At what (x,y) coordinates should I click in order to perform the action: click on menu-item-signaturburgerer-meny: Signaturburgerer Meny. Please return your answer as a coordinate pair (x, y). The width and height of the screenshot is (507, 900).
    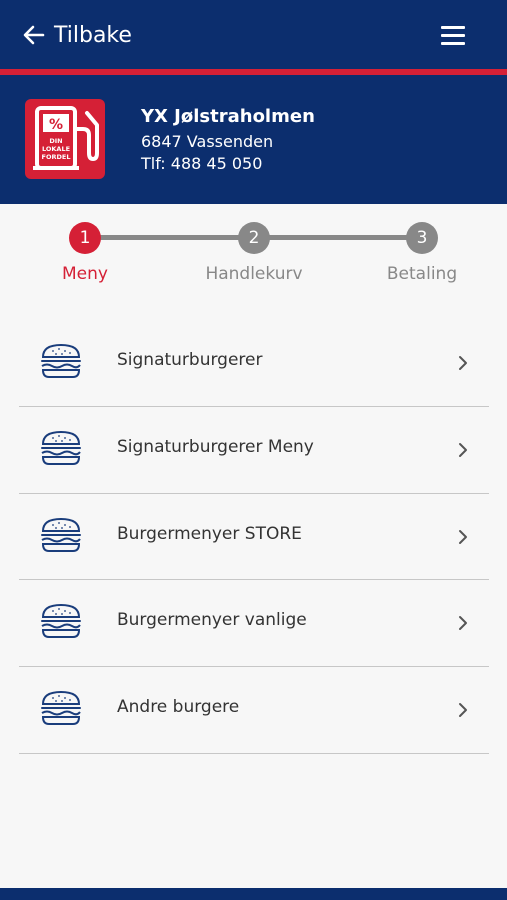
    Looking at the image, I should click on (254, 450).